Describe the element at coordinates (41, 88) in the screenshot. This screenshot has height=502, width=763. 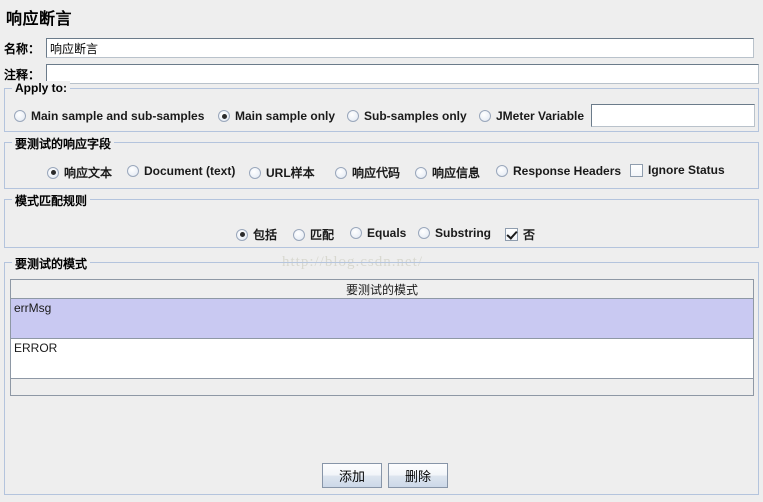
I see `apply-to-group-title: Apply to:` at that location.